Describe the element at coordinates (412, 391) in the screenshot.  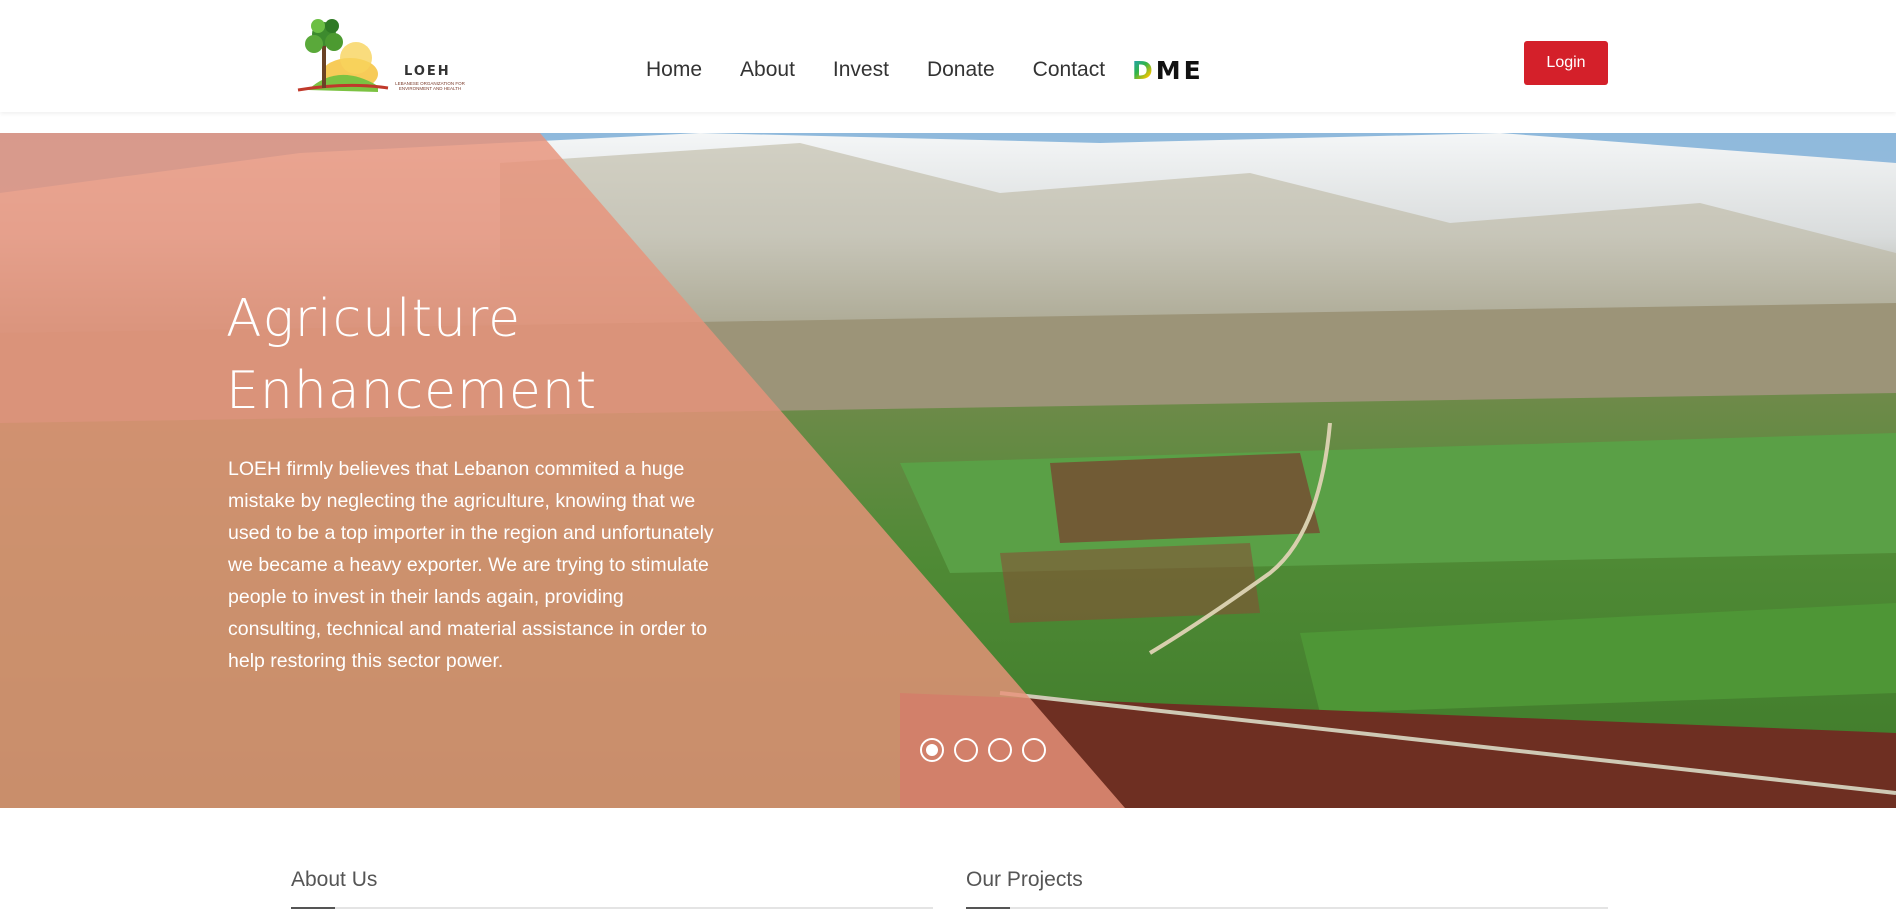
I see `slide-title-line2: Enhancement` at that location.